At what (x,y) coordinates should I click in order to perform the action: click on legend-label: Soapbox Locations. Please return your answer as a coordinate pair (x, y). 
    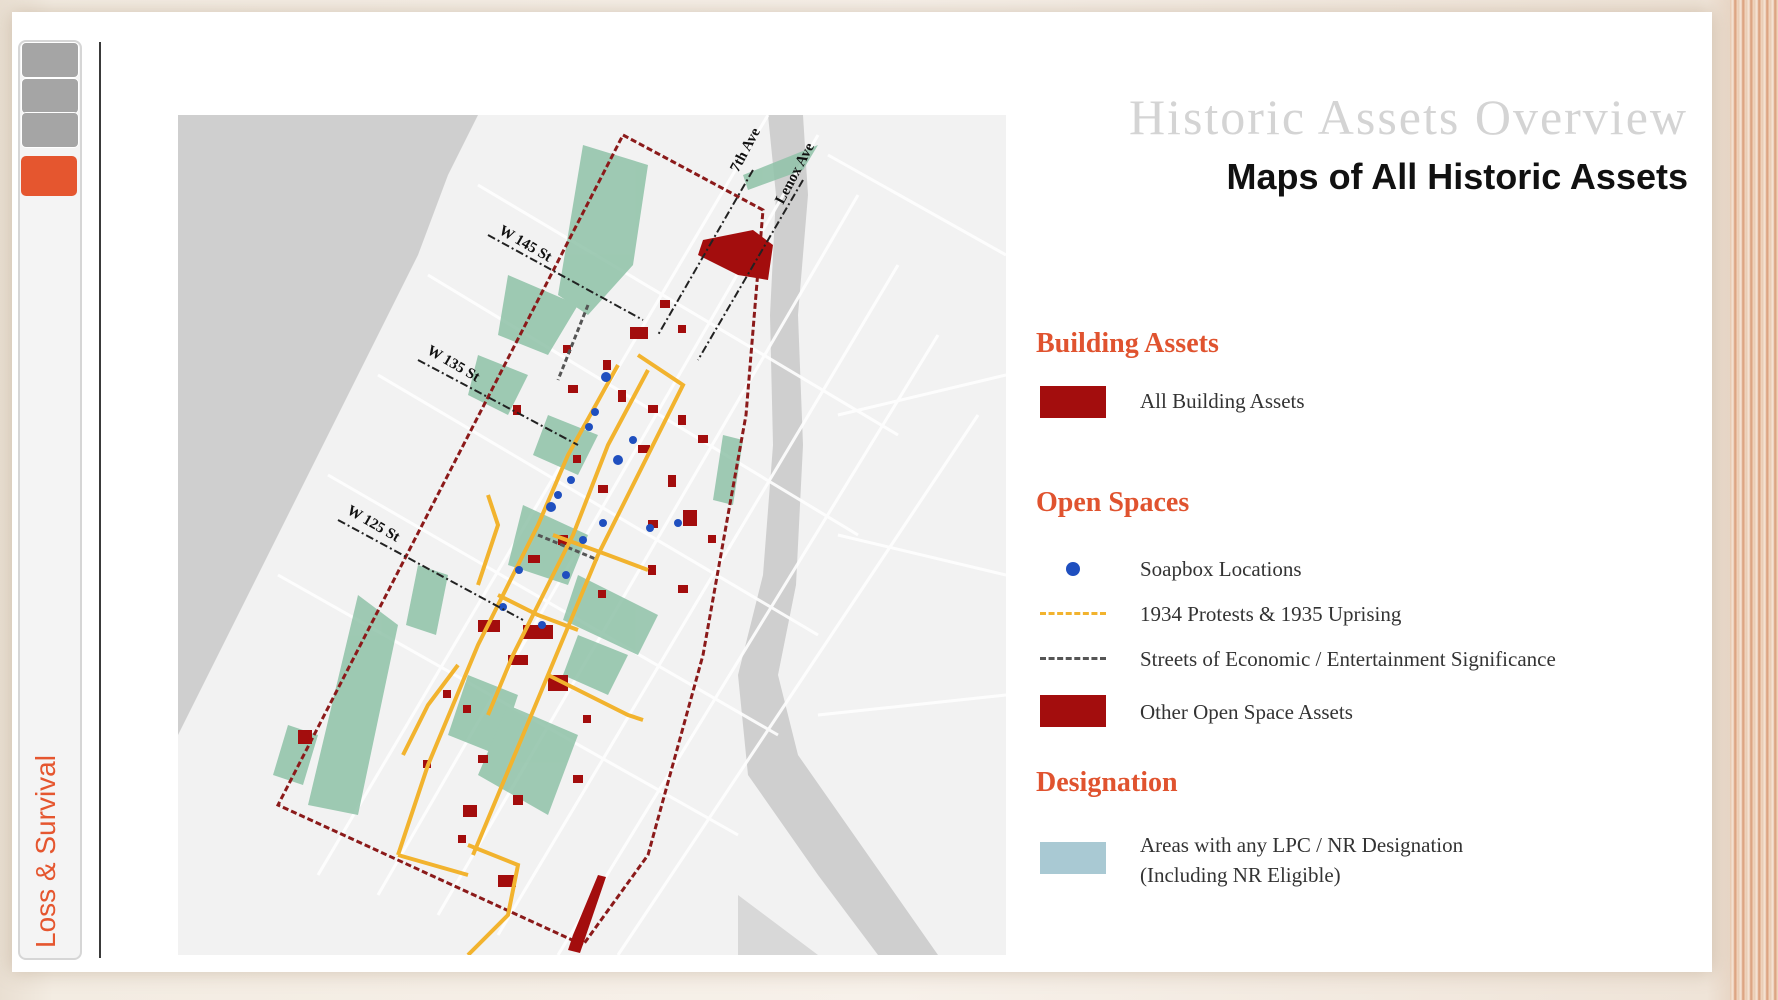
    Looking at the image, I should click on (1221, 569).